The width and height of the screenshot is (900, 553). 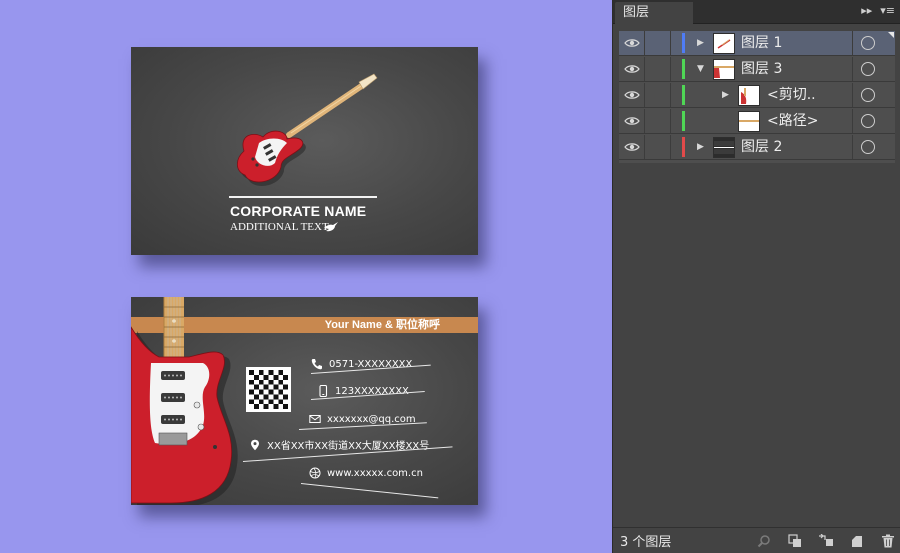 I want to click on new-layer-icon, so click(x=857, y=541).